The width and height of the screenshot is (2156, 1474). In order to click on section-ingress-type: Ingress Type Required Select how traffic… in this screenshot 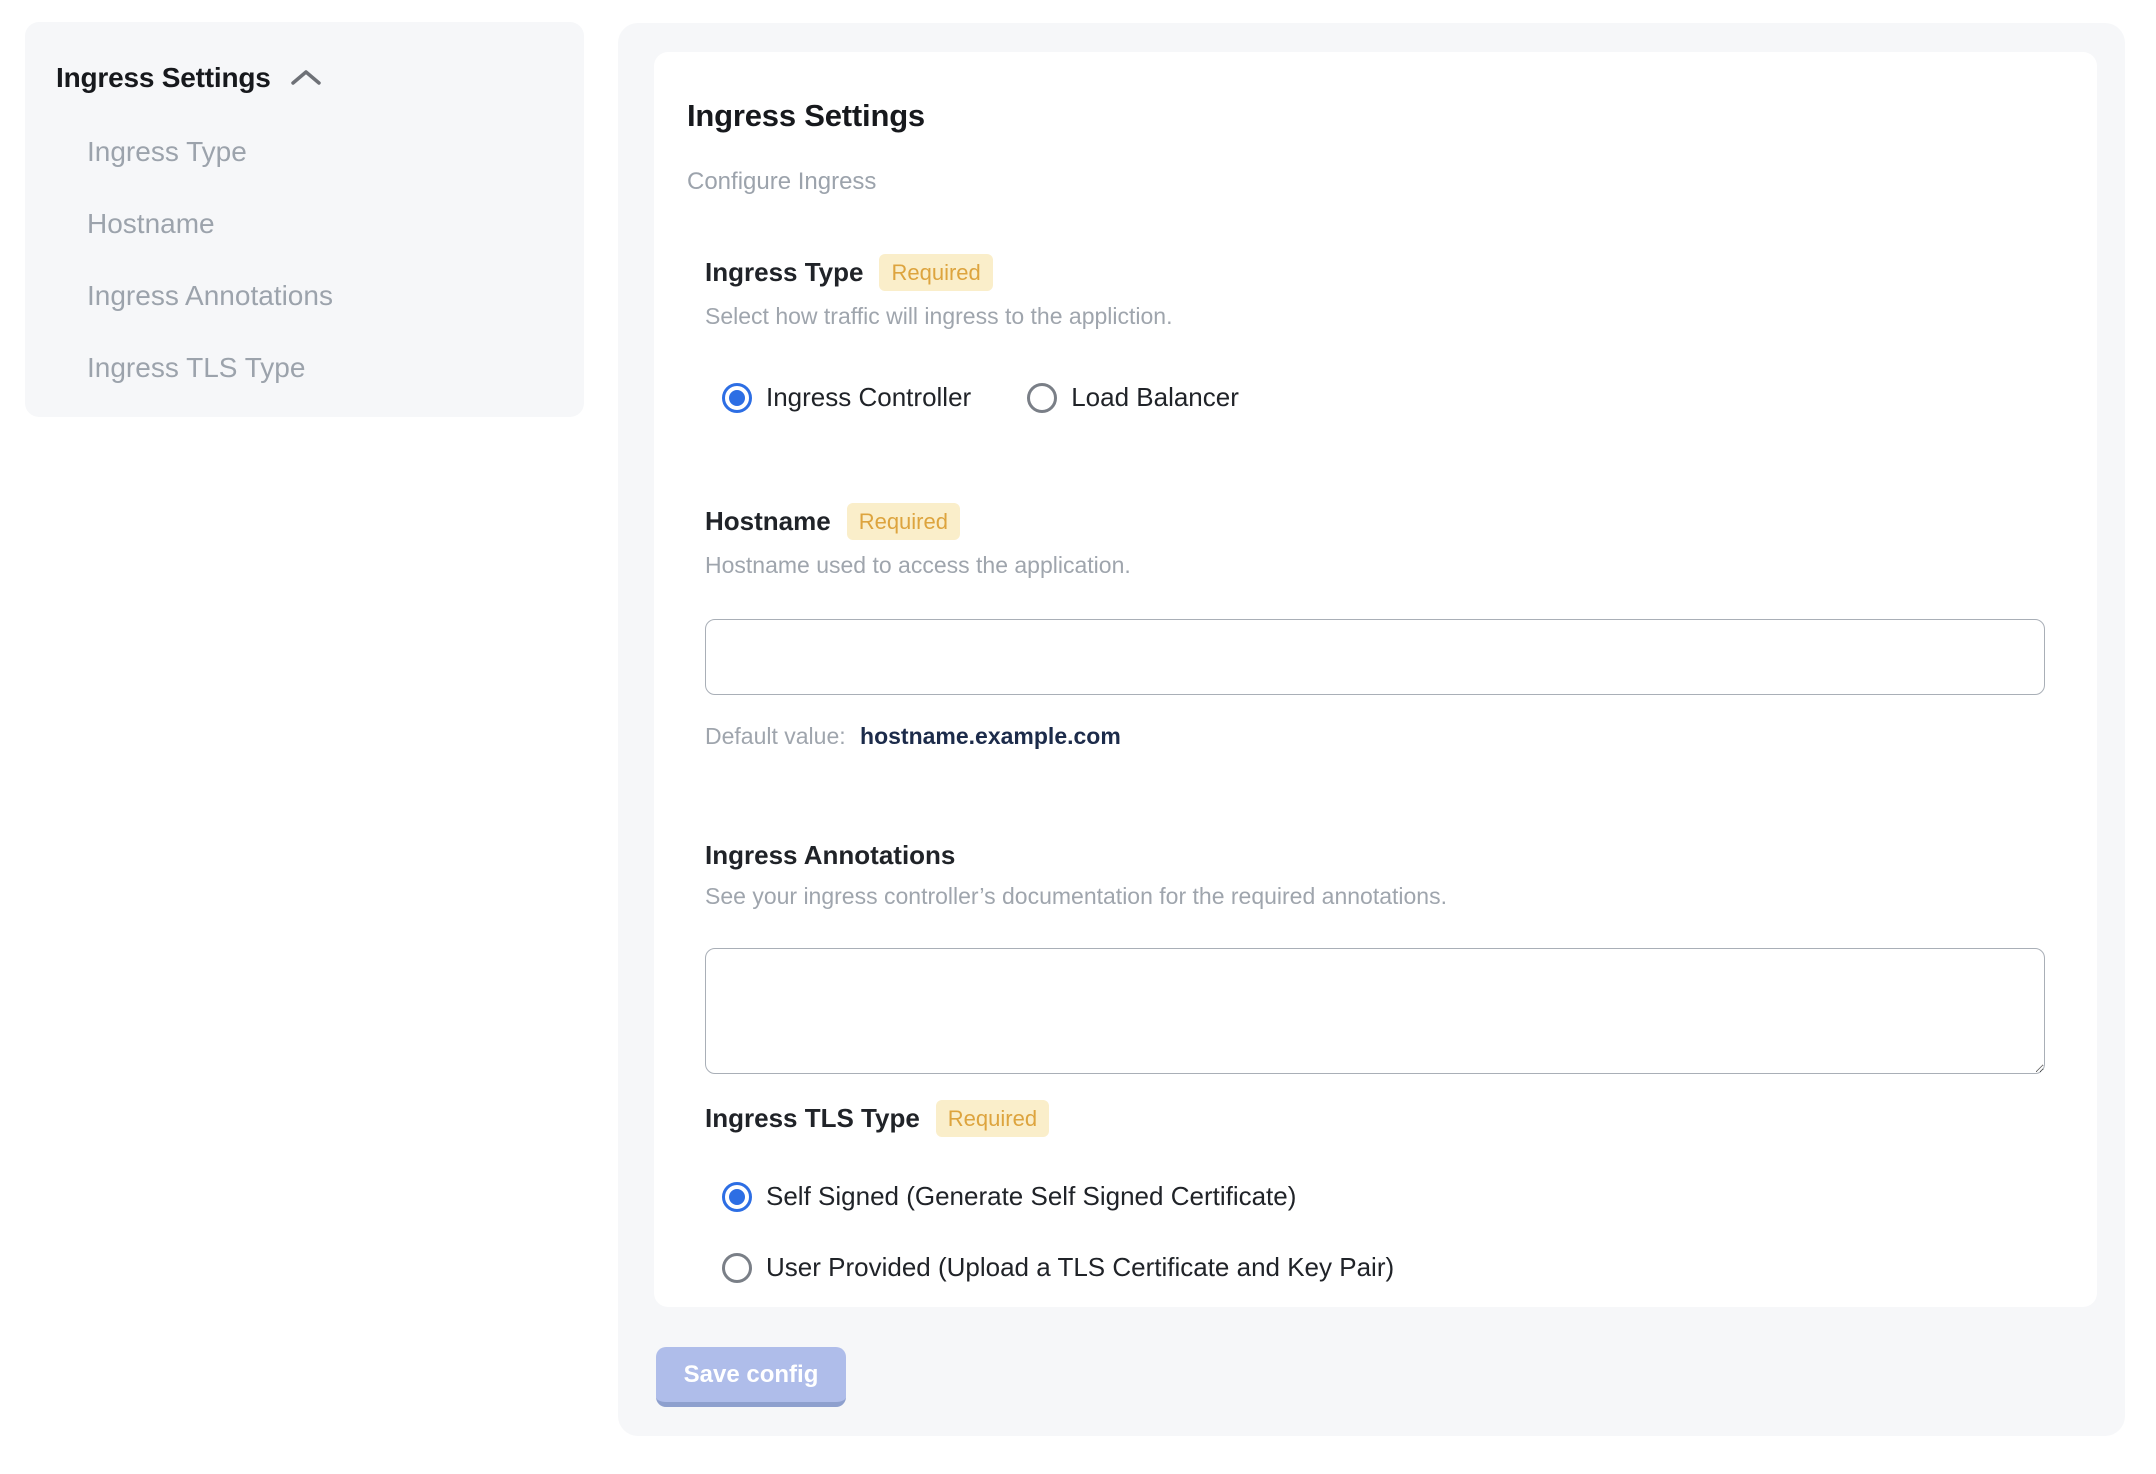, I will do `click(1381, 333)`.